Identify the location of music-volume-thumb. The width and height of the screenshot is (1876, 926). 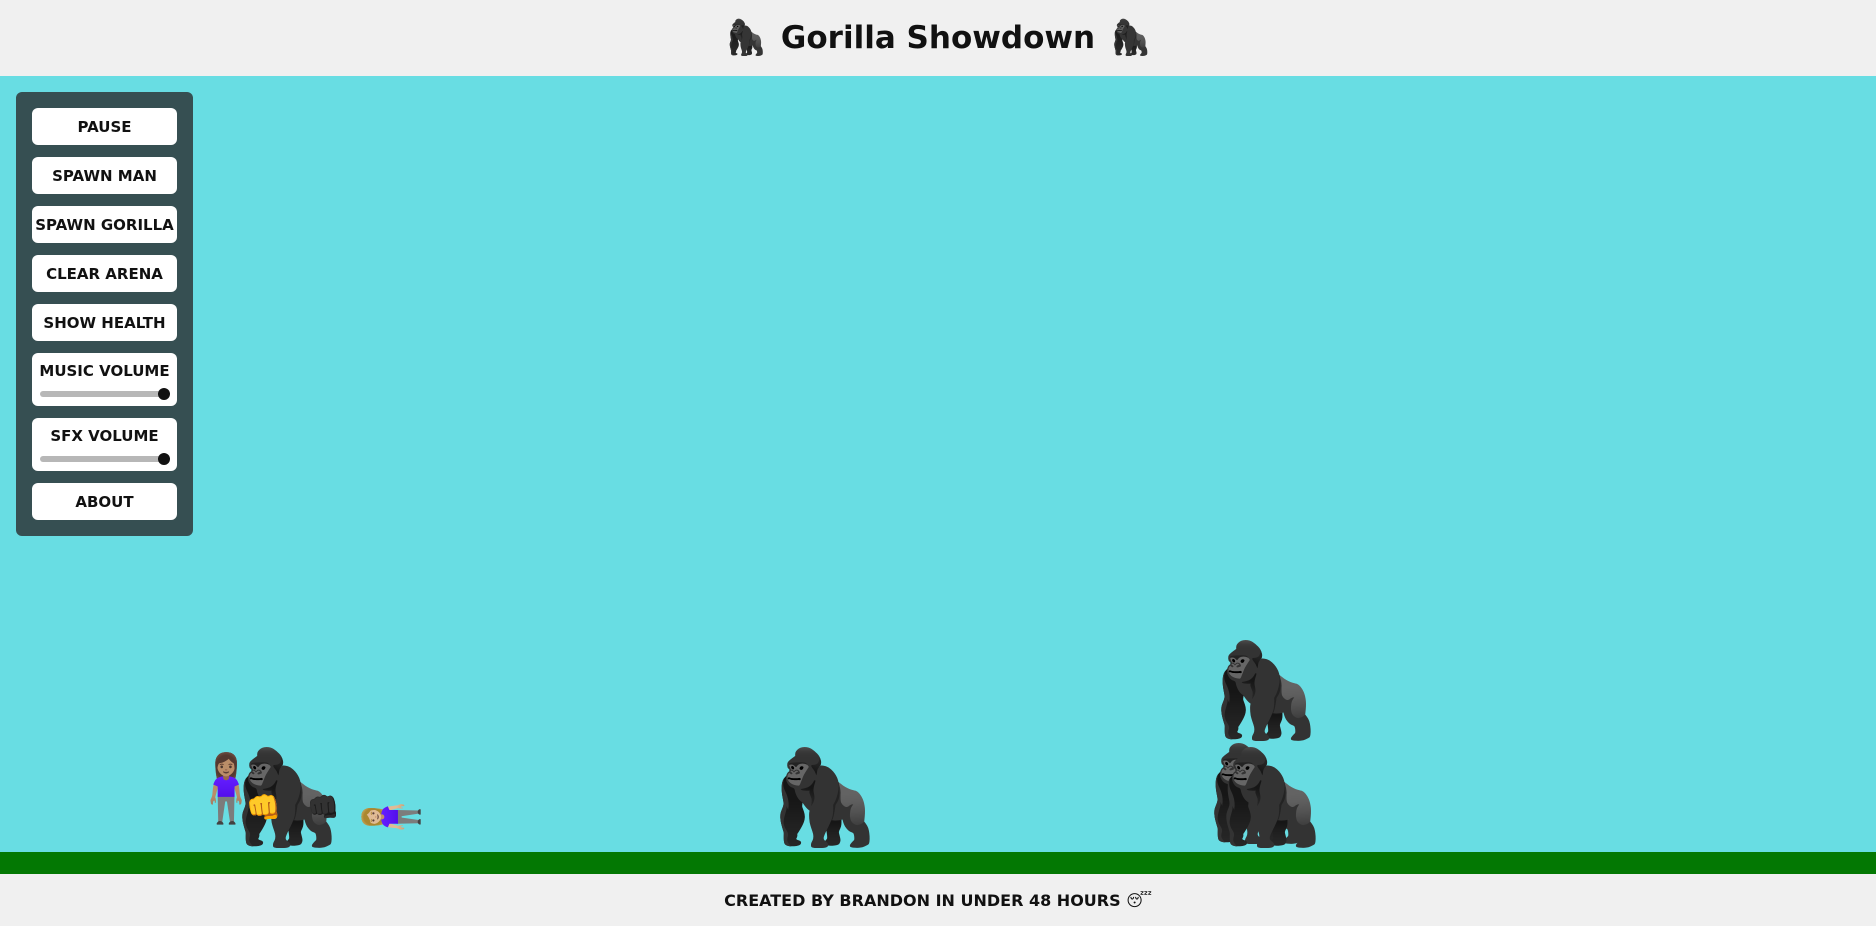
(164, 394).